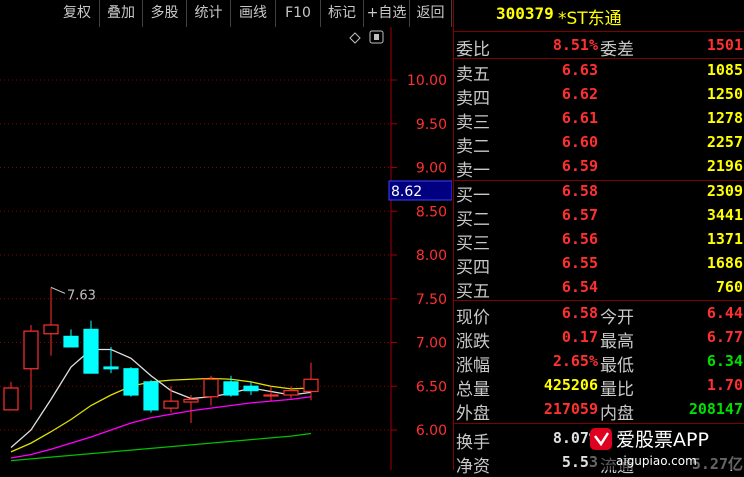 The height and width of the screenshot is (477, 744). I want to click on toolbar-button-2: 多股, so click(165, 13).